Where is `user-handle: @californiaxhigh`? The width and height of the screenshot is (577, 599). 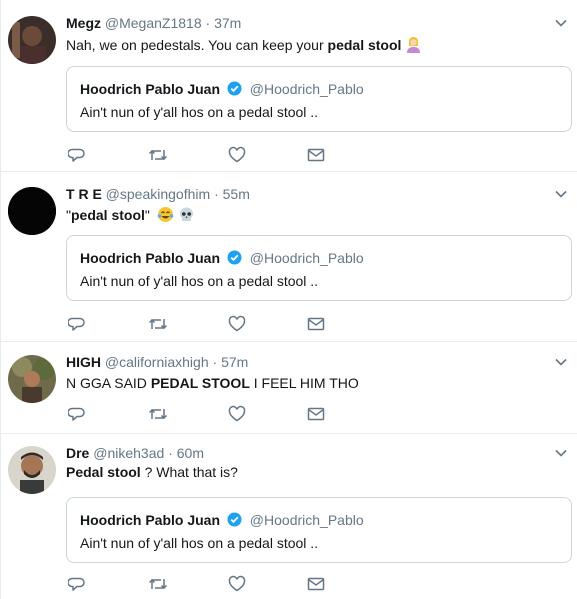 user-handle: @californiaxhigh is located at coordinates (157, 362).